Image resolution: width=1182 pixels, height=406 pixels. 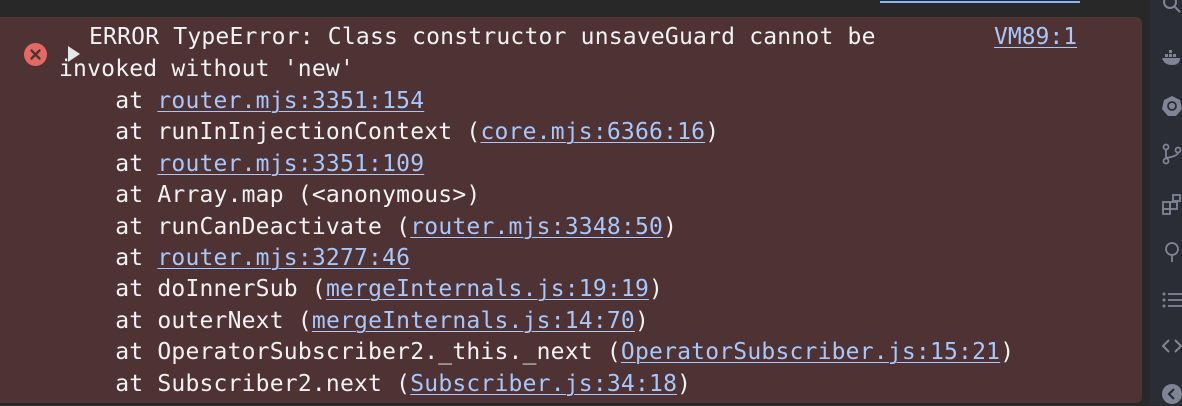 I want to click on stack-frame: at router.mjs:3277:46, so click(x=234, y=258).